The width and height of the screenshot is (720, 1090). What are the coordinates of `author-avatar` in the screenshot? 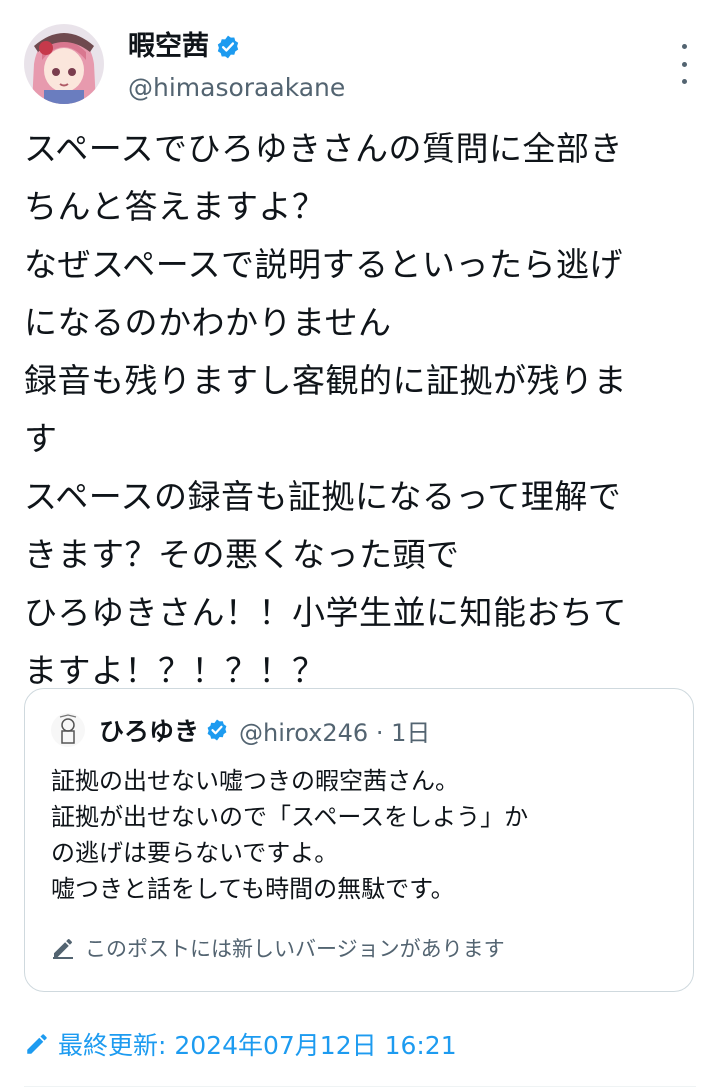 It's located at (64, 64).